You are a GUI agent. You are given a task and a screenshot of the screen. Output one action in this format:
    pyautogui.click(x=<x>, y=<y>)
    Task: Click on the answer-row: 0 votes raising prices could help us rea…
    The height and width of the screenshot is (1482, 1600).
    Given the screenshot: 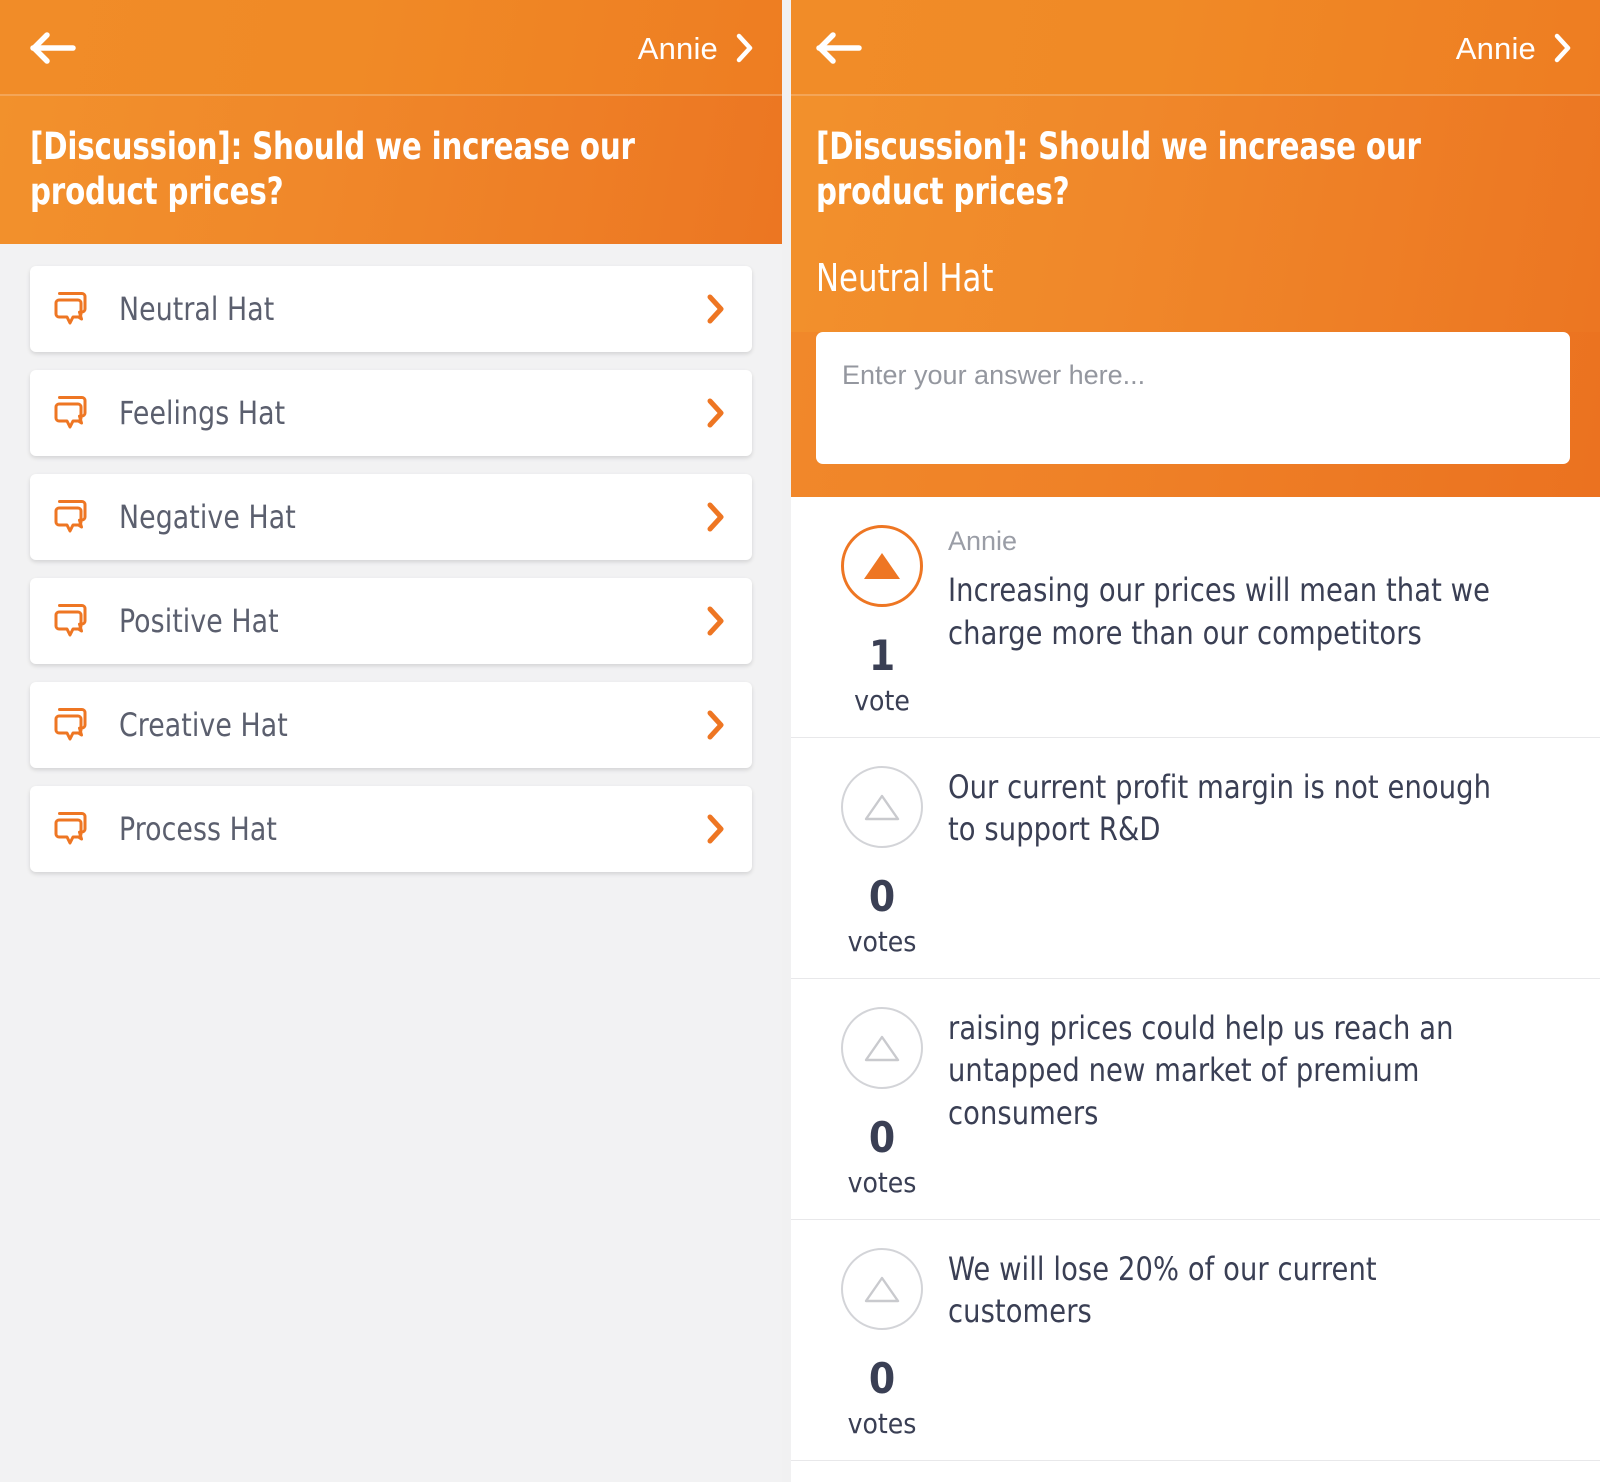 What is the action you would take?
    pyautogui.click(x=1193, y=1099)
    